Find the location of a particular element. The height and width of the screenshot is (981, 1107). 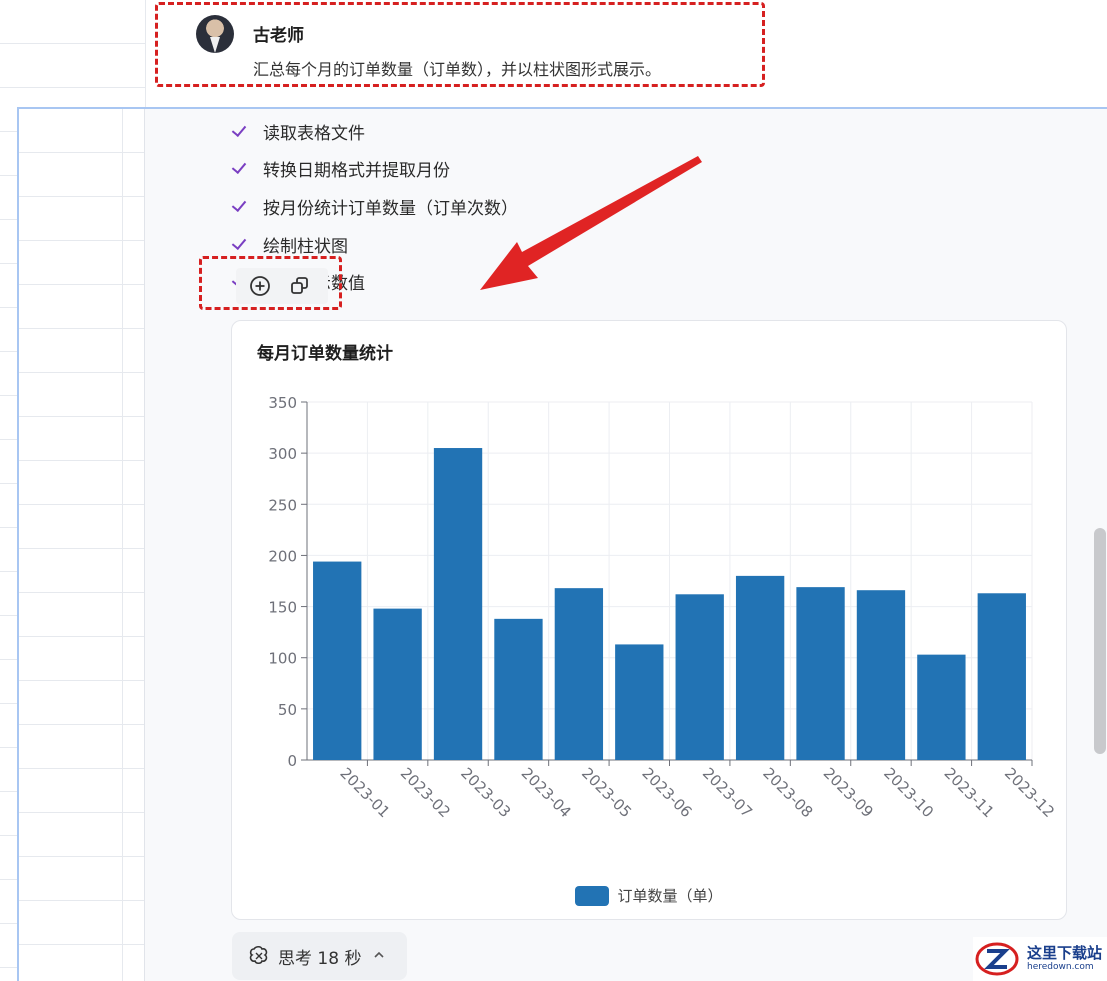

thinking-label: 思考 18 秒 is located at coordinates (320, 958).